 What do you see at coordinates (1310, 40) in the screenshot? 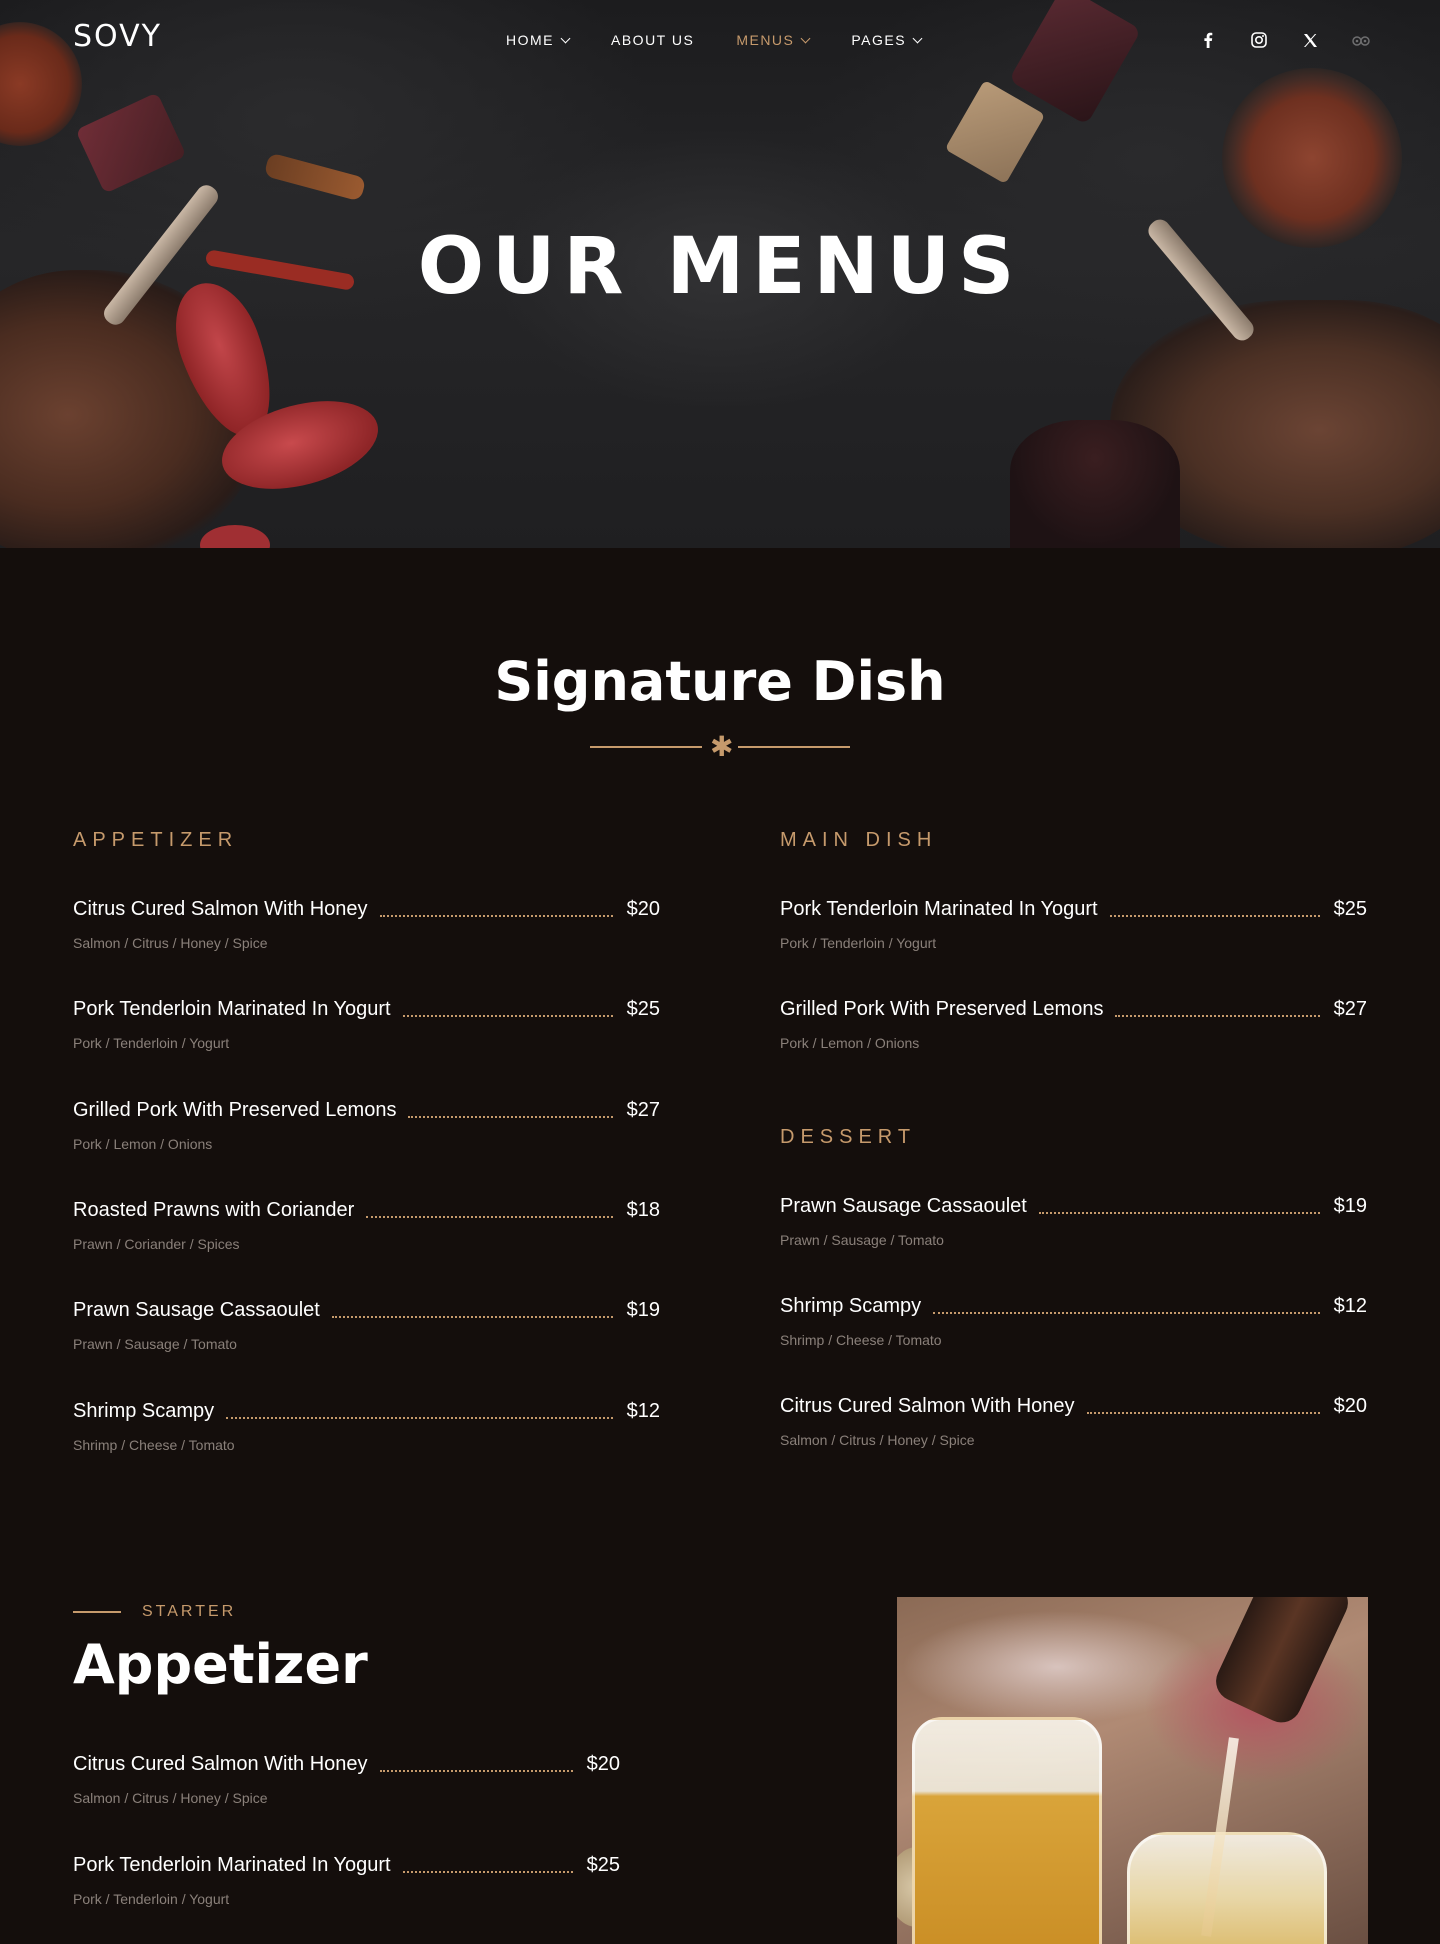
I see `x-twitter-icon` at bounding box center [1310, 40].